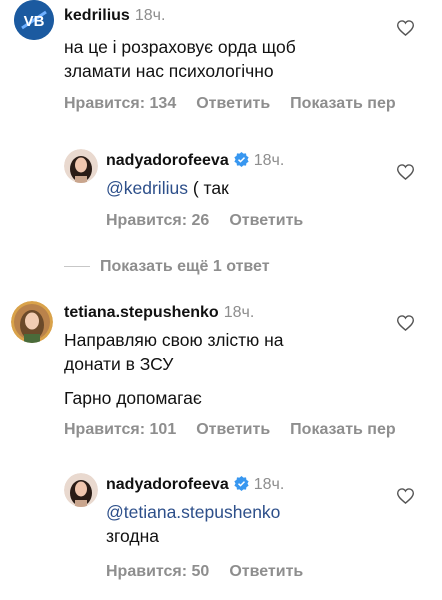  Describe the element at coordinates (157, 571) in the screenshot. I see `likes-count: Нравится: 50` at that location.